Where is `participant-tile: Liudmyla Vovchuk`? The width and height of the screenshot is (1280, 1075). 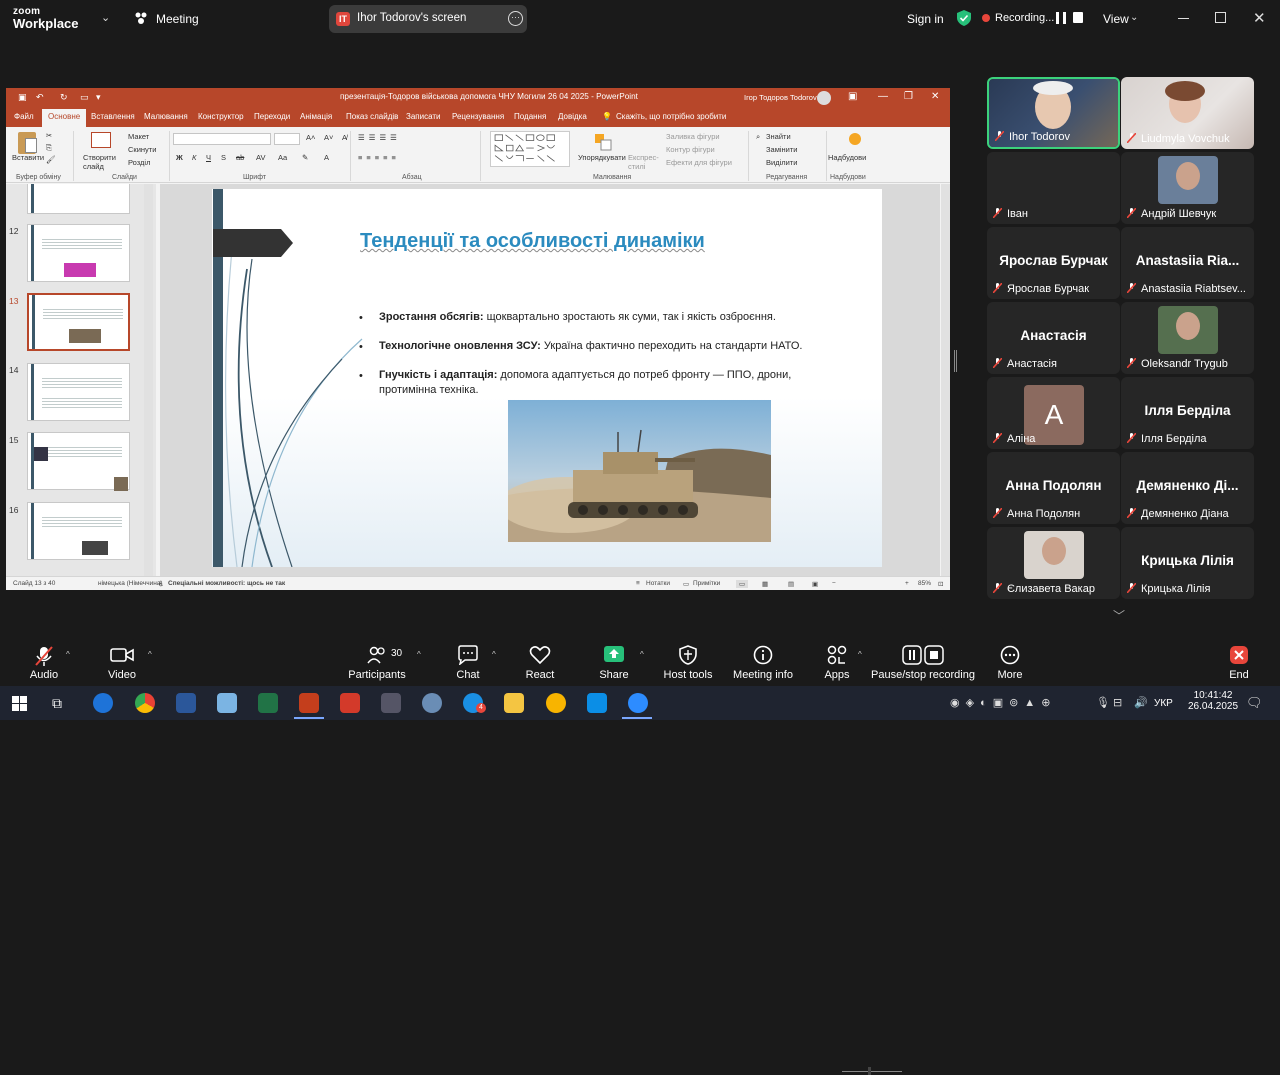
participant-tile: Liudmyla Vovchuk is located at coordinates (1187, 113).